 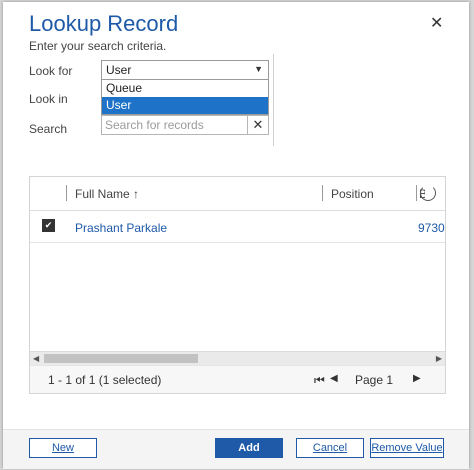 What do you see at coordinates (249, 448) in the screenshot?
I see `add-button: Add` at bounding box center [249, 448].